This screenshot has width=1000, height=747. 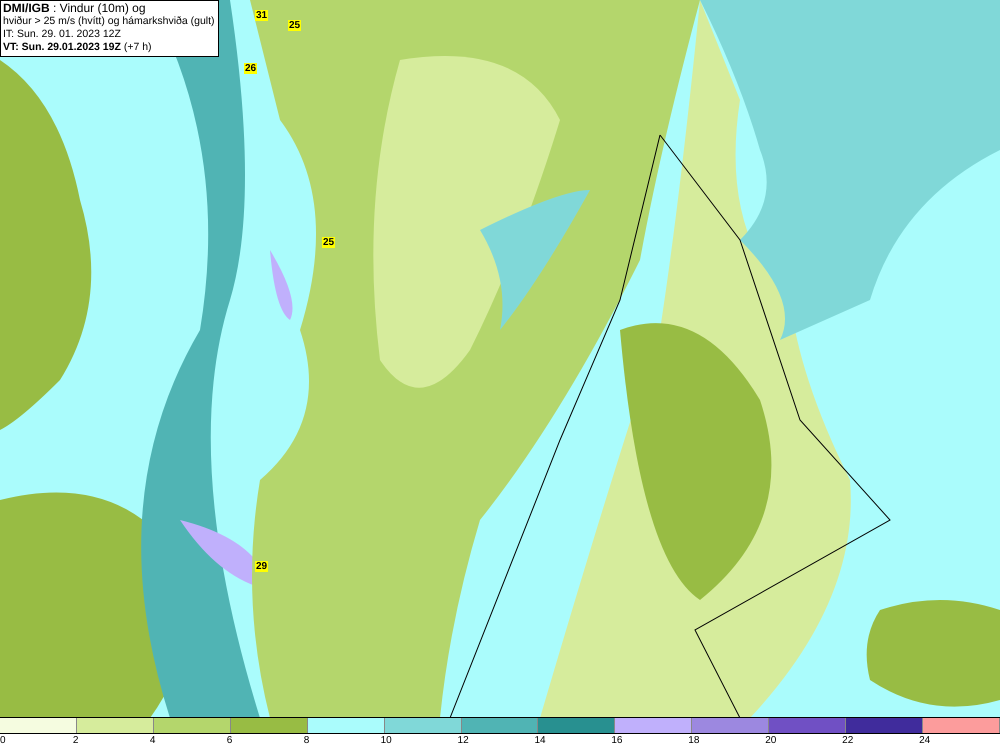 I want to click on caption-line: DMI/IGB : Vindur (10m) og, so click(x=74, y=8).